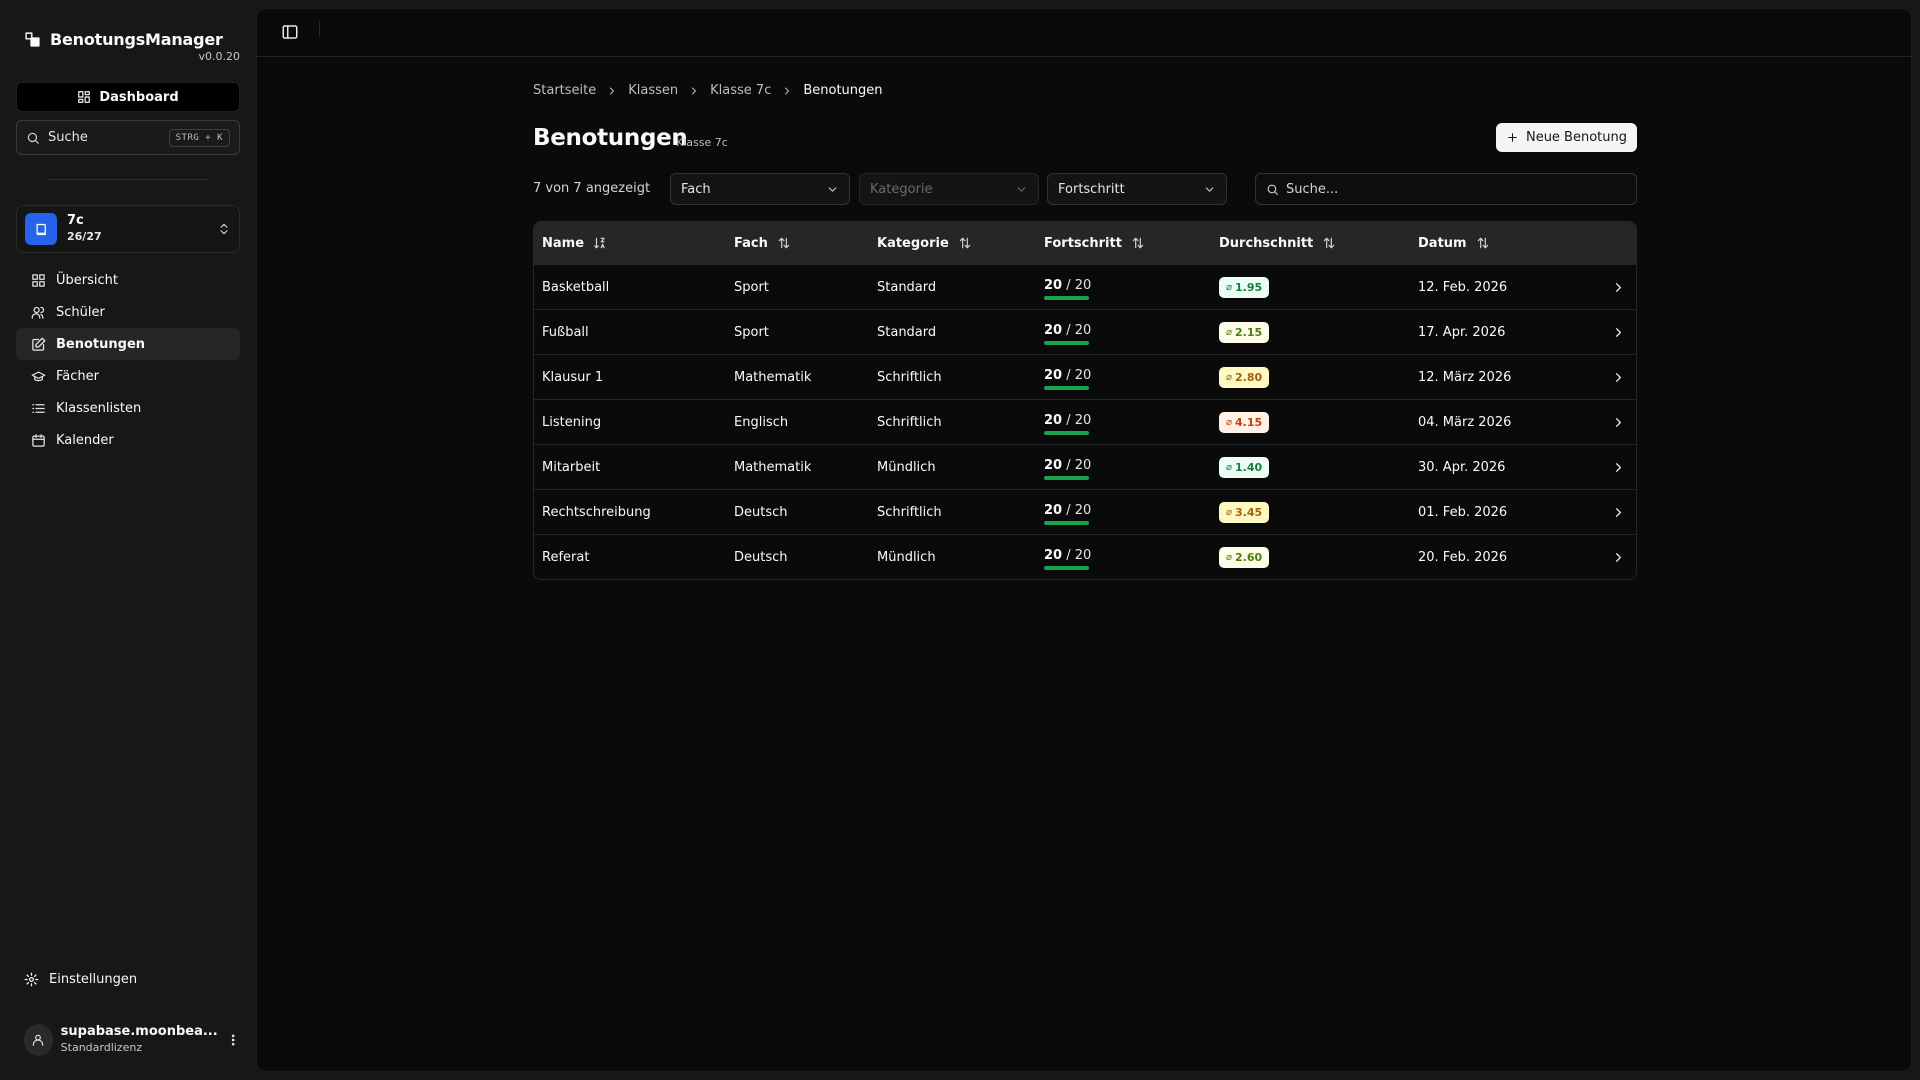 This screenshot has height=1080, width=1920. Describe the element at coordinates (41, 229) in the screenshot. I see `book-icon` at that location.